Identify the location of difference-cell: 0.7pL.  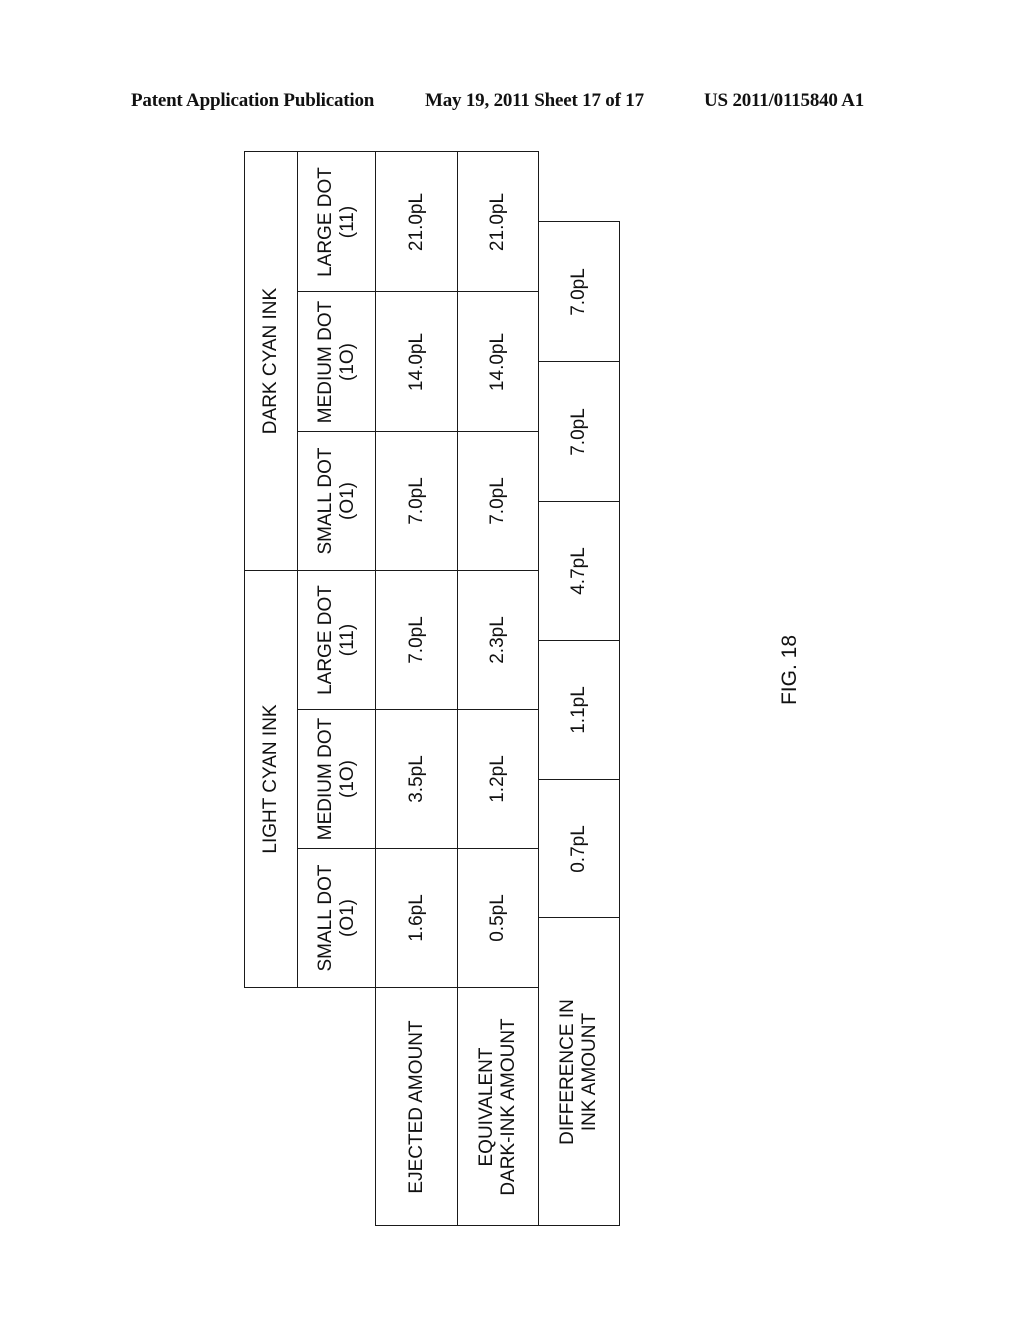
(579, 848).